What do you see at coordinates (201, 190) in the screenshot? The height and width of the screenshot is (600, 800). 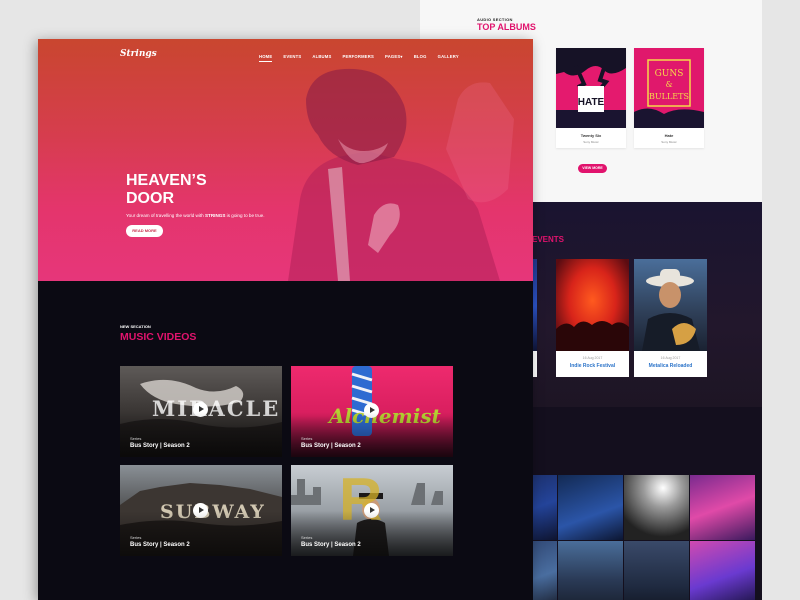 I see `hero-title: HEAVEN’S DOOR` at bounding box center [201, 190].